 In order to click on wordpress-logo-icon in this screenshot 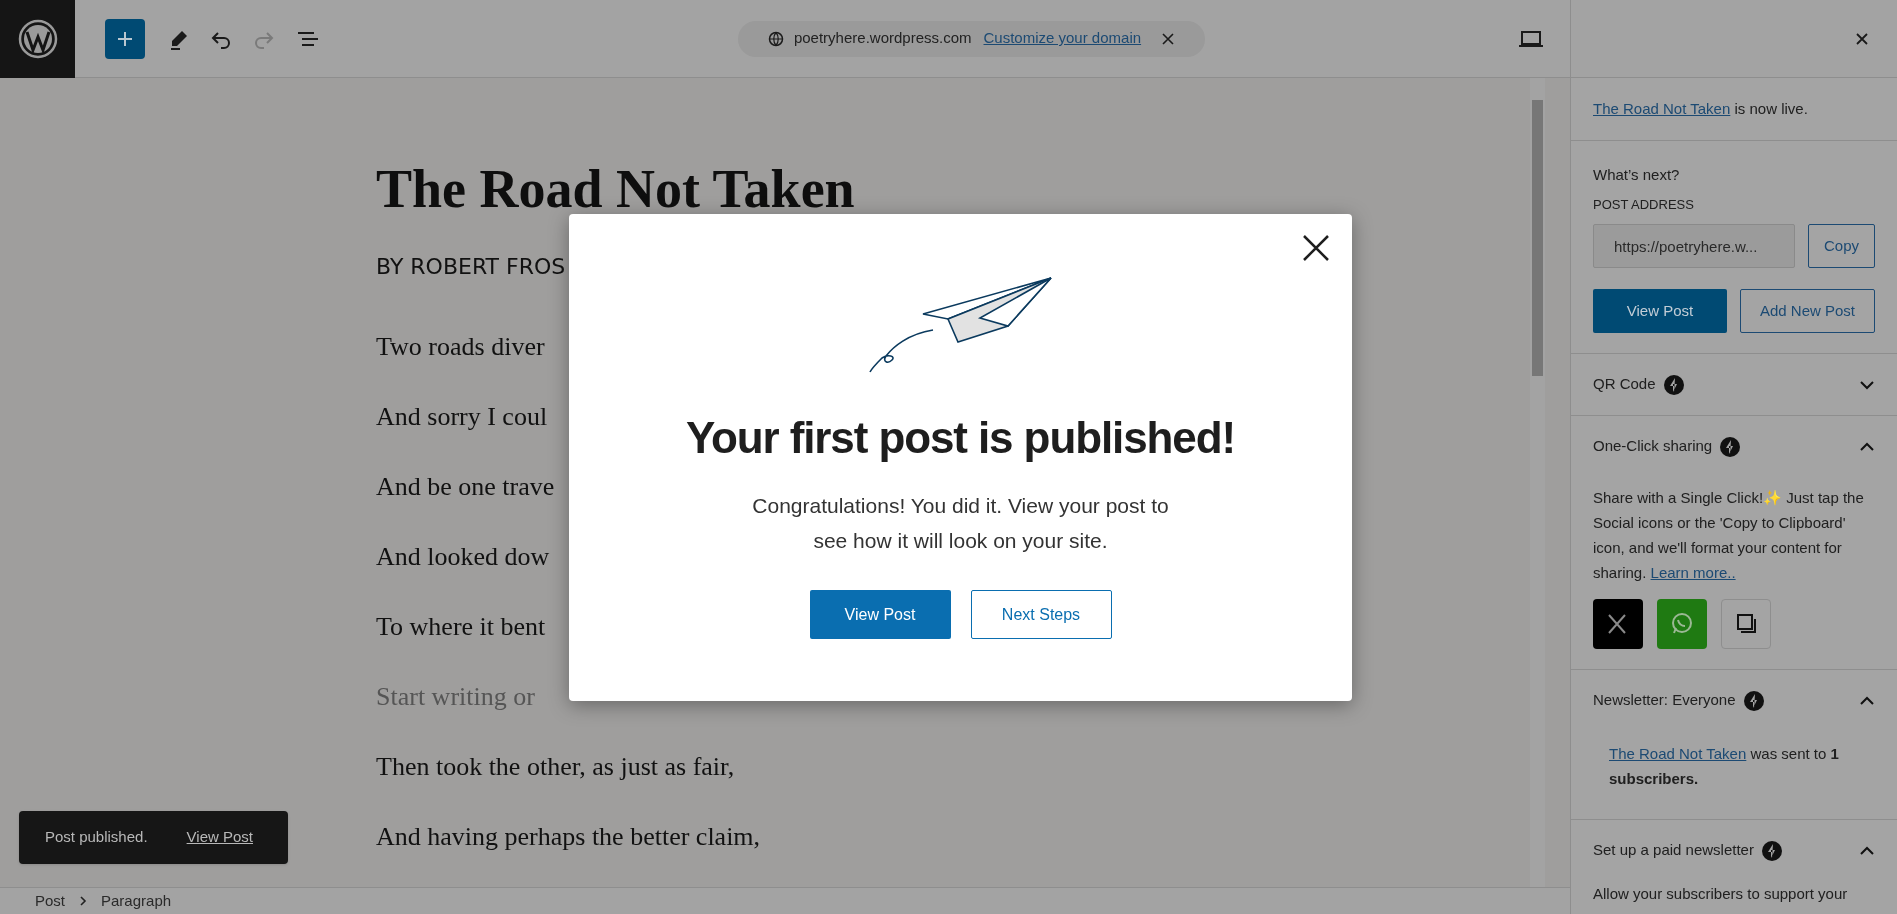, I will do `click(37, 38)`.